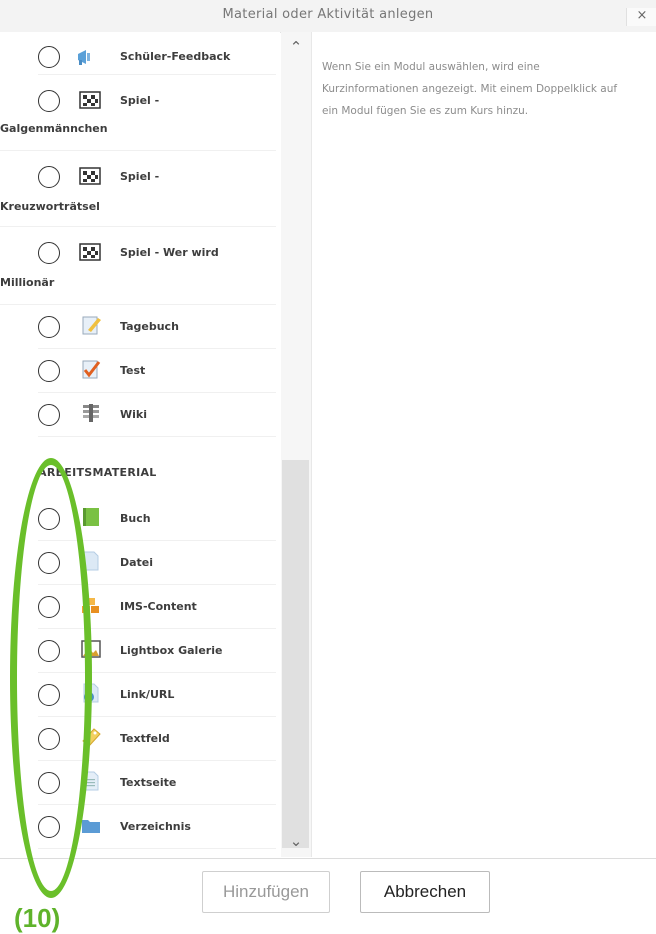 The width and height of the screenshot is (656, 934). I want to click on dialog-footer: Hinzufügen Abbrechen, so click(328, 891).